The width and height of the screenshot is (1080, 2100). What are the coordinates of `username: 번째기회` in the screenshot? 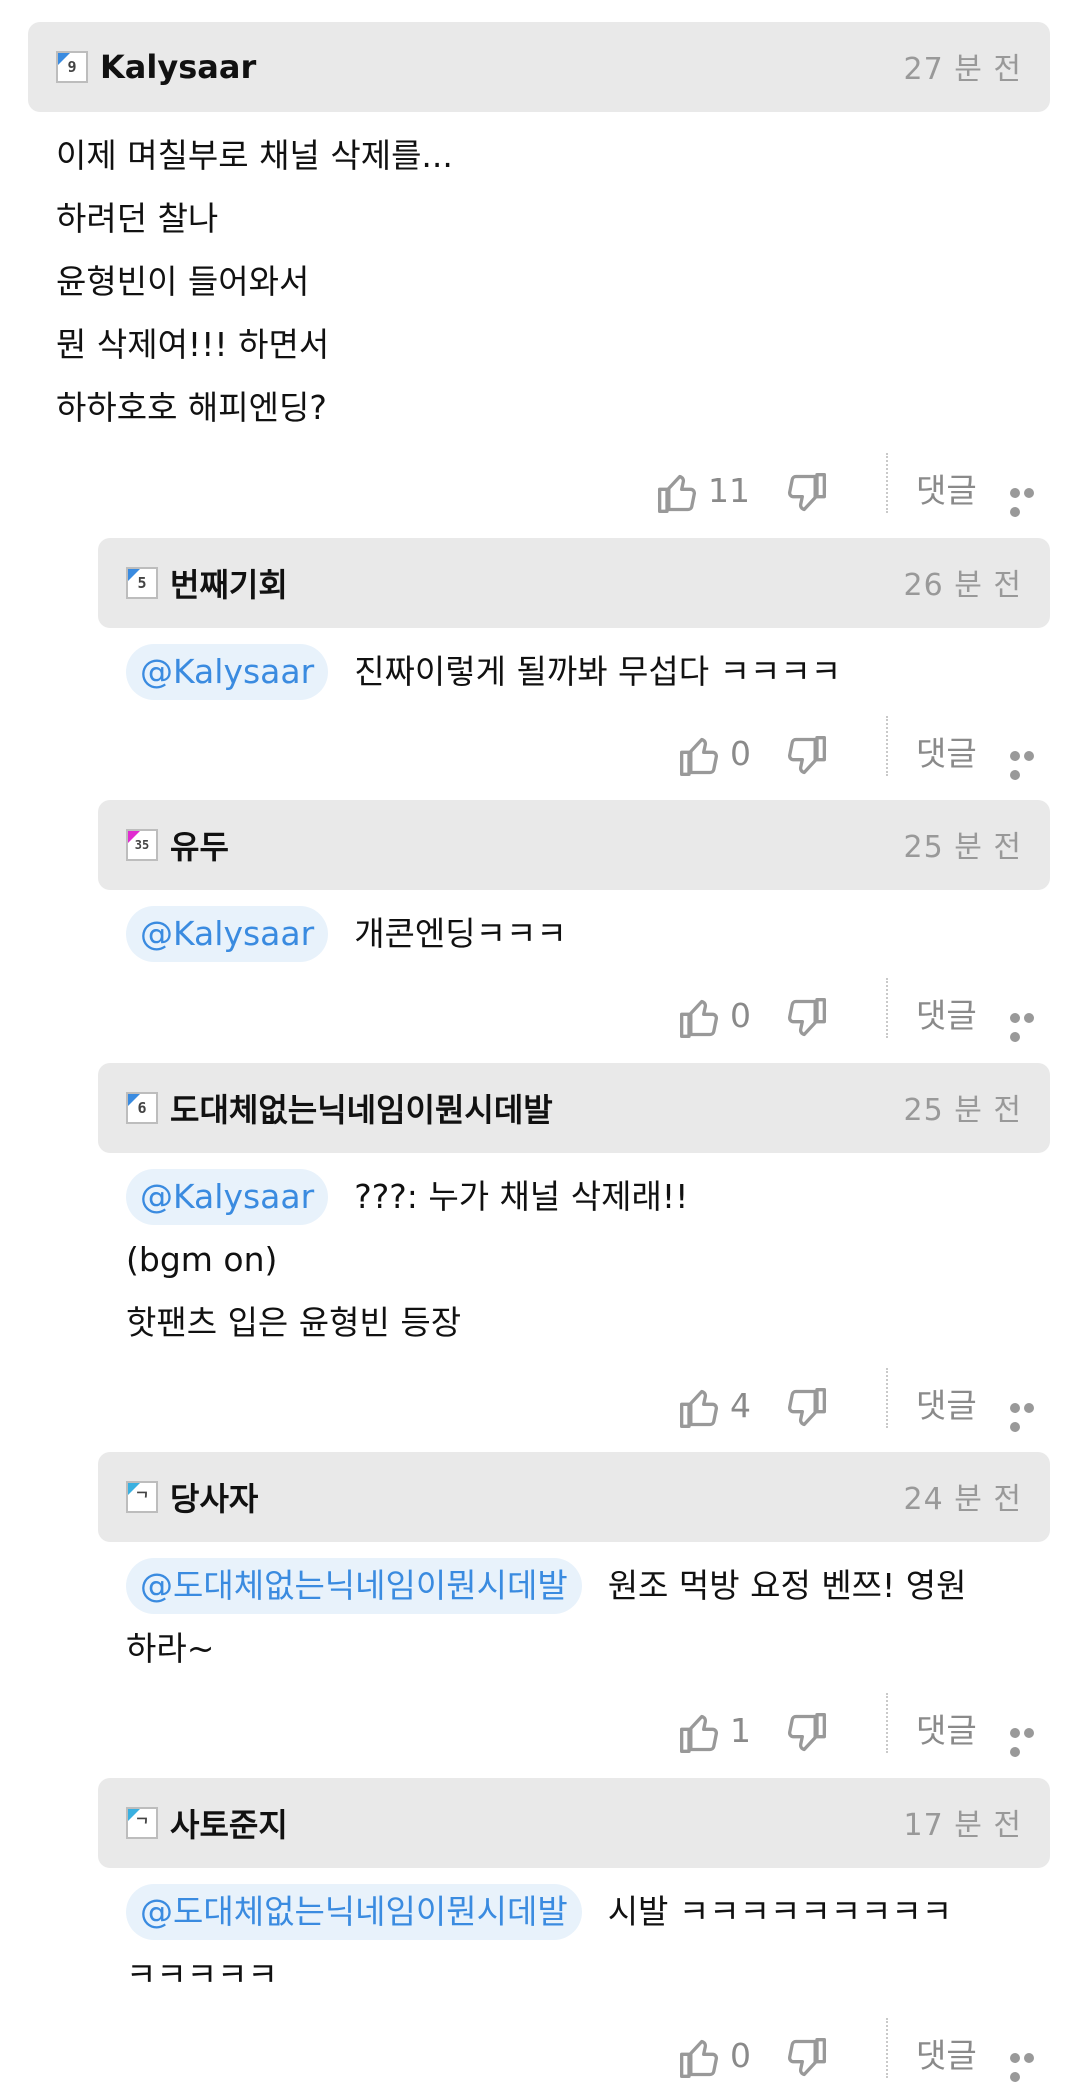 It's located at (229, 583).